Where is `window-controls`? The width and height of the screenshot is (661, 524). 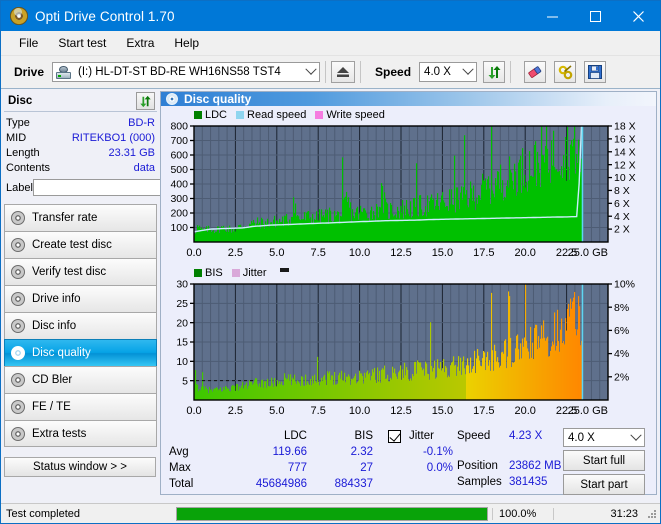
window-controls is located at coordinates (595, 16).